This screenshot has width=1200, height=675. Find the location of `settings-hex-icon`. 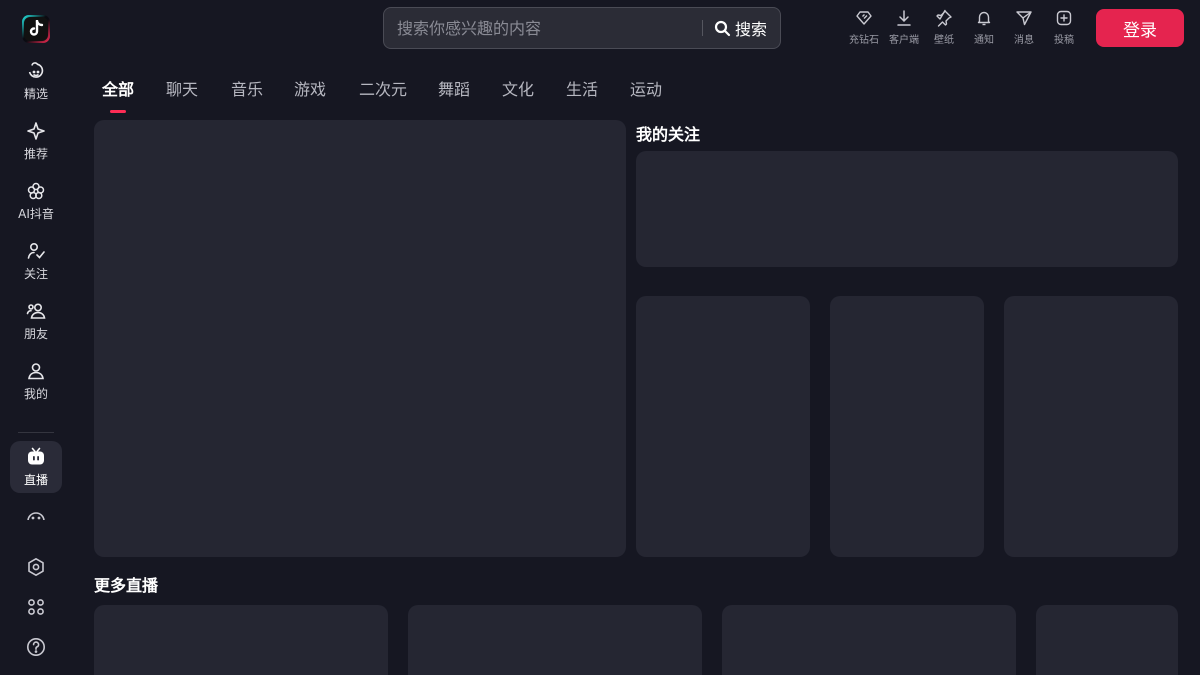

settings-hex-icon is located at coordinates (36, 567).